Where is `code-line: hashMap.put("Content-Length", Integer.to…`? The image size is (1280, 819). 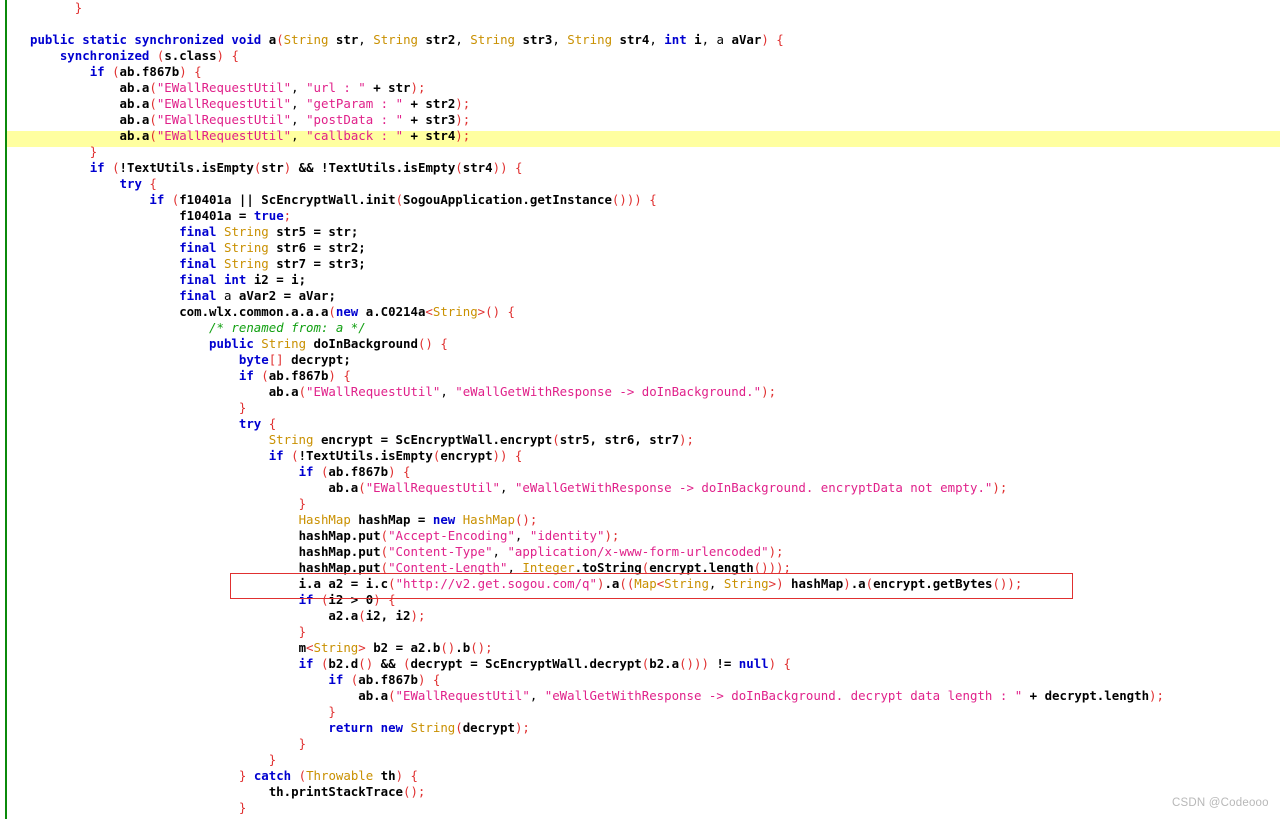 code-line: hashMap.put("Content-Length", Integer.to… is located at coordinates (544, 567).